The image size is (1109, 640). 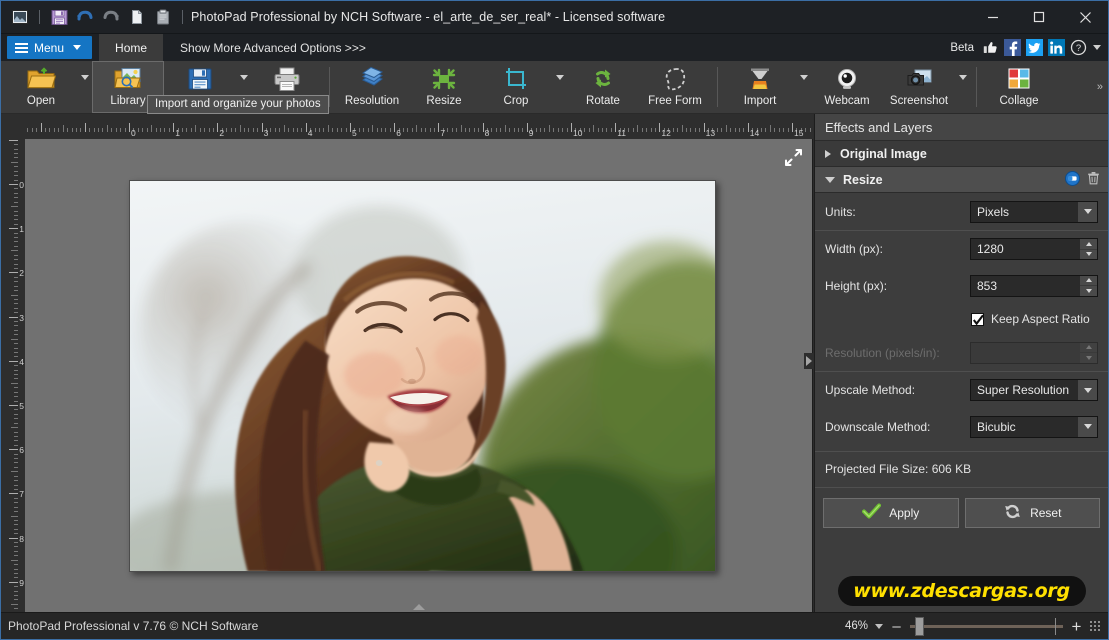 I want to click on keep-aspect-ratio-checkbox, so click(x=977, y=319).